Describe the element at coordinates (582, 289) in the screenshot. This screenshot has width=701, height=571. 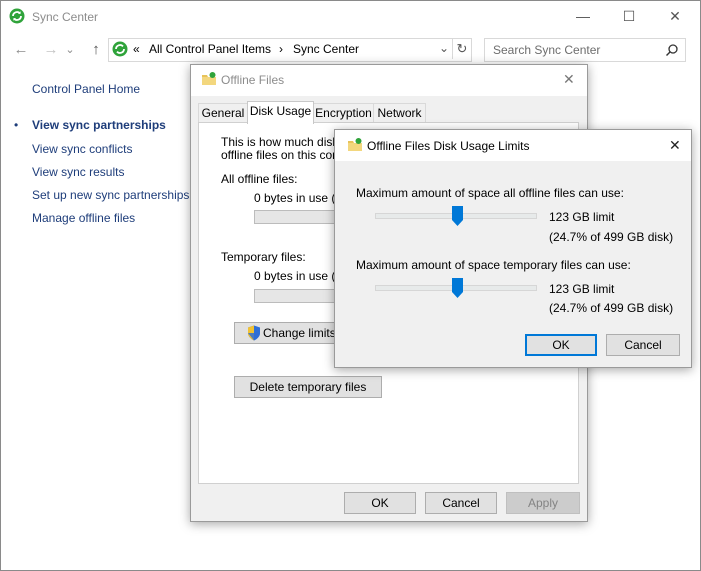
I see `temporary-files-limit: 123 GB limit` at that location.